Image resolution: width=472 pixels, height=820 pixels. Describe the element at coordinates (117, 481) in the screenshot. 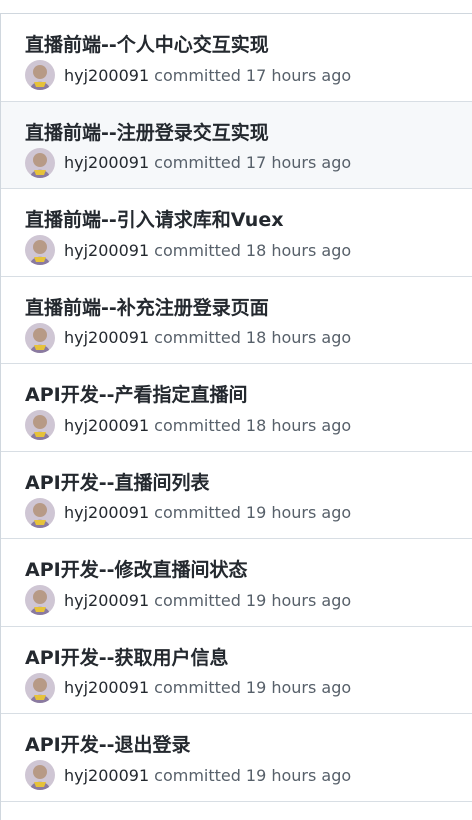

I see `commit-title-link: API开发--直播间列表` at that location.